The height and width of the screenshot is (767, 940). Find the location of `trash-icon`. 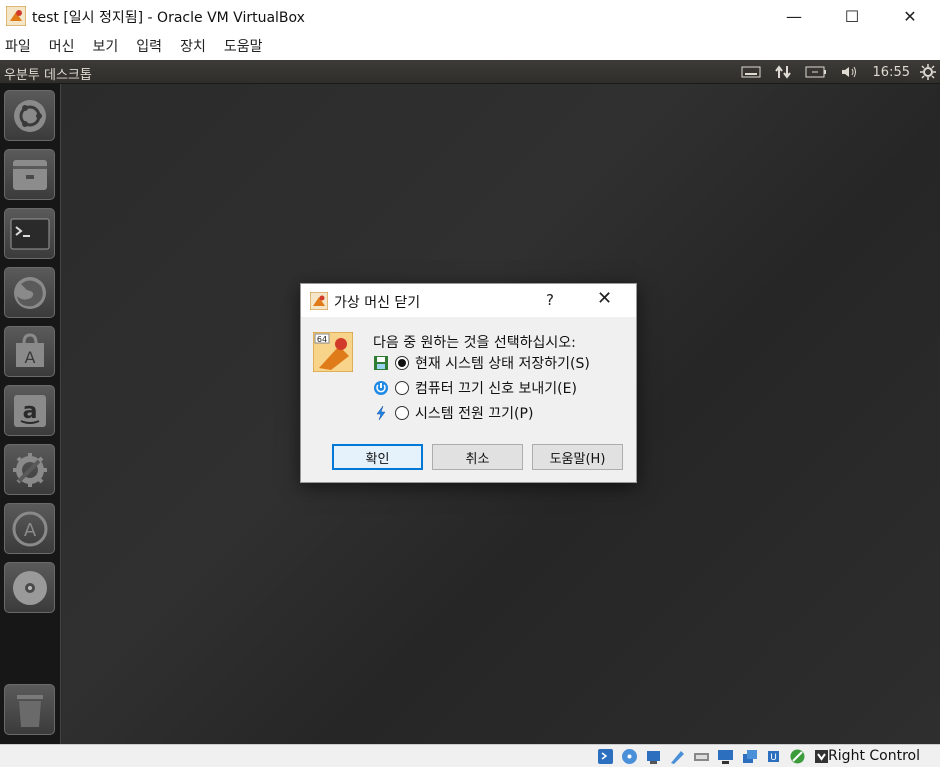

trash-icon is located at coordinates (29, 709).